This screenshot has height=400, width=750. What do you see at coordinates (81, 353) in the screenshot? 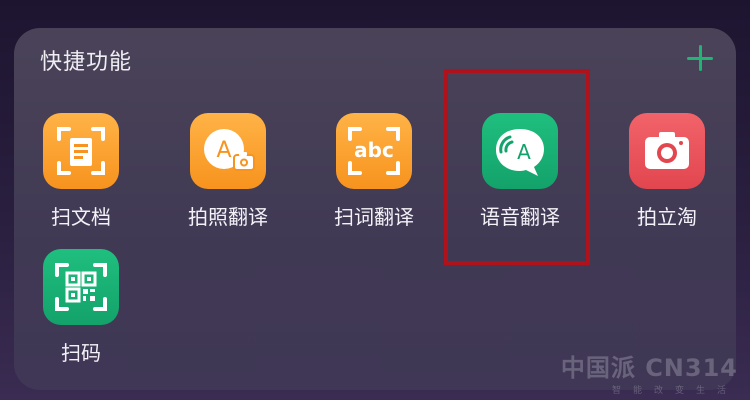
I see `app-label: 扫码` at bounding box center [81, 353].